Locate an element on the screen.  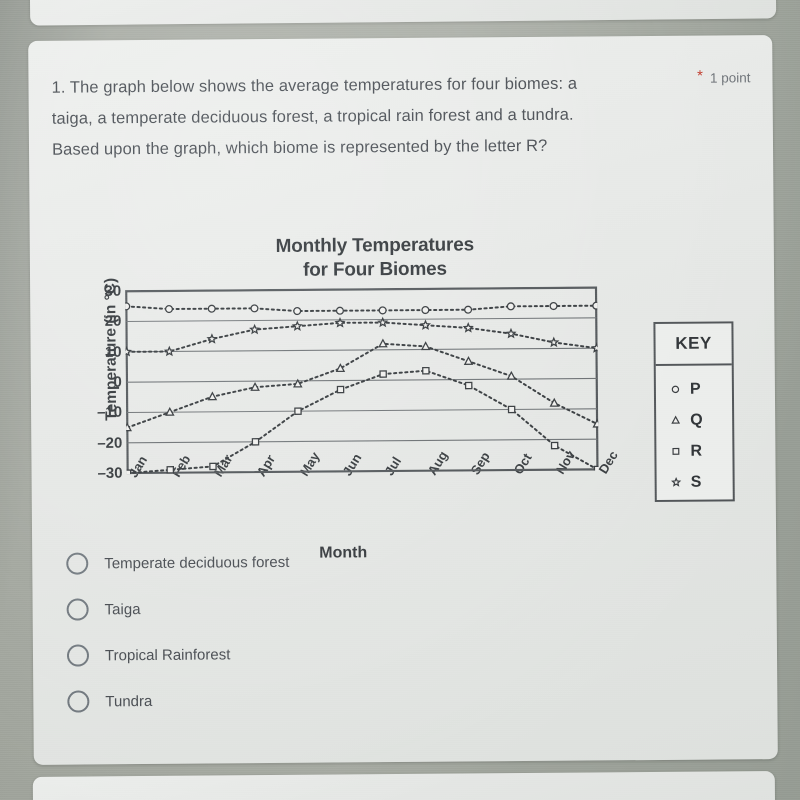
square-marker-icon is located at coordinates (676, 451).